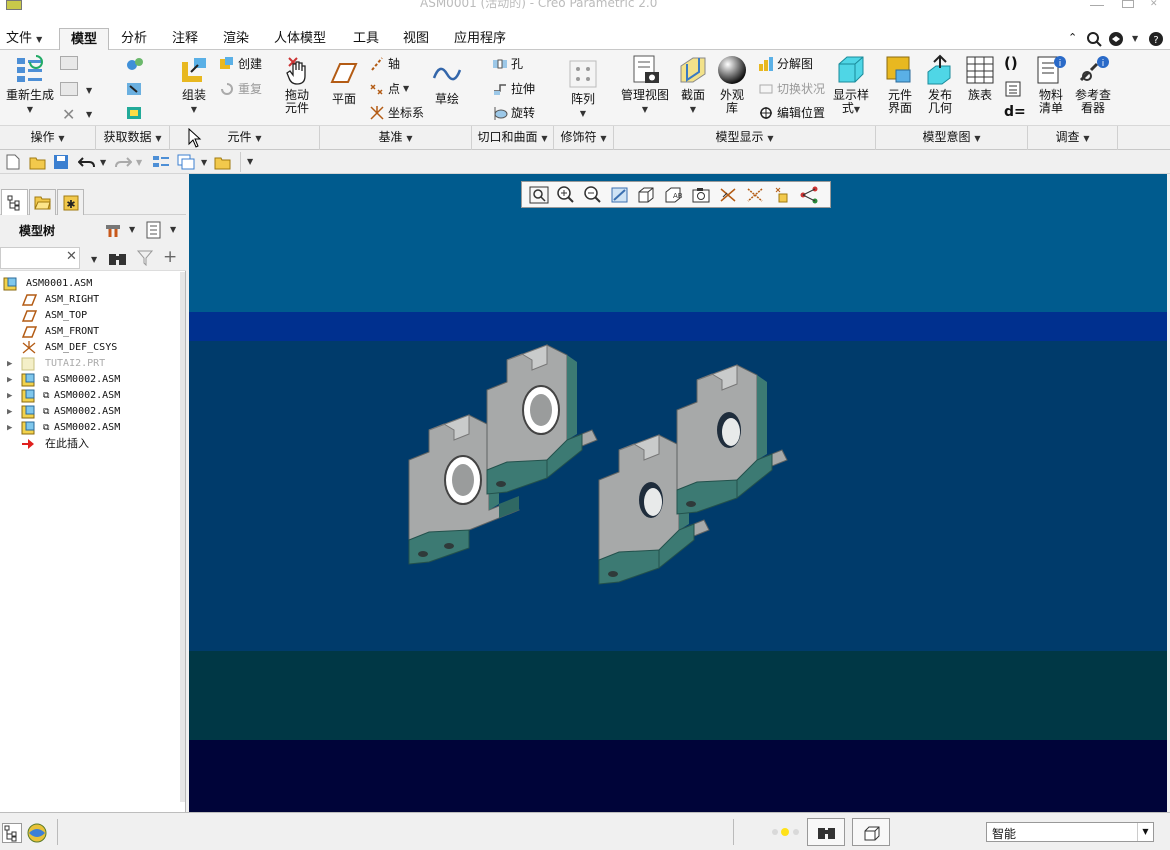  What do you see at coordinates (593, 195) in the screenshot?
I see `zoom-out-icon` at bounding box center [593, 195].